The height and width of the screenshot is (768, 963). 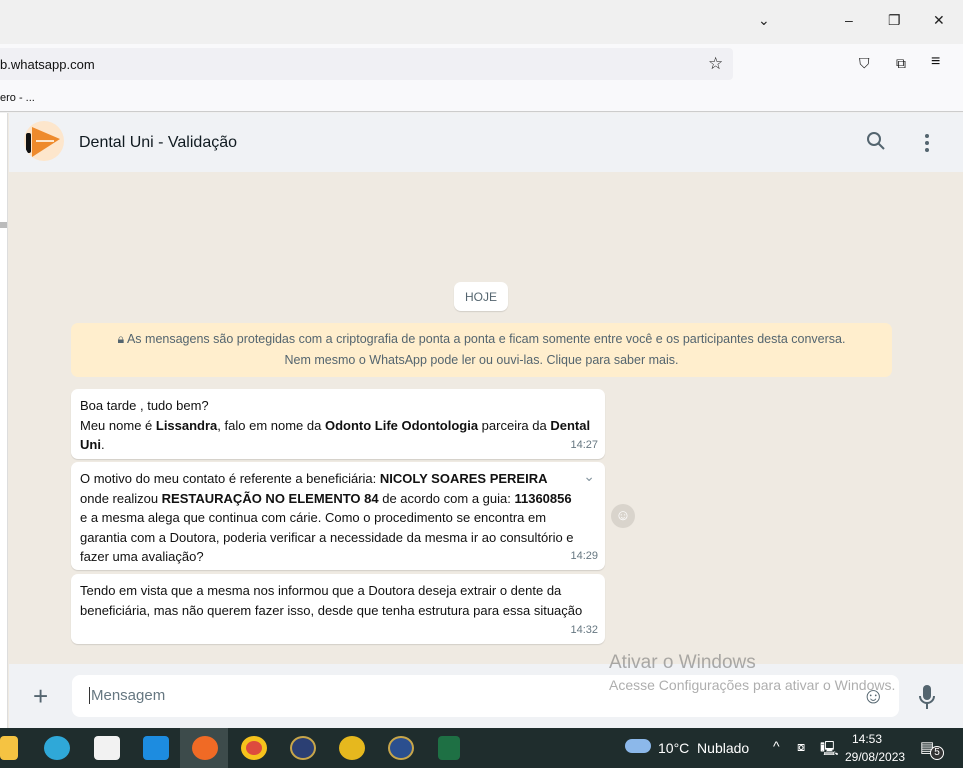 I want to click on camera-icon: ⧇, so click(x=801, y=747).